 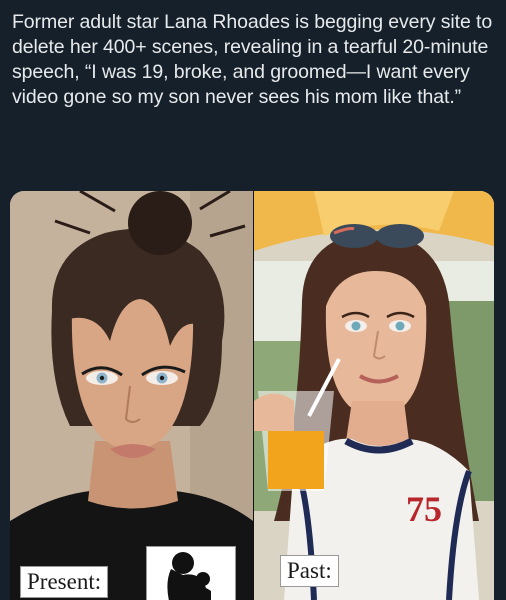 I want to click on present-label: Present:, so click(x=64, y=582).